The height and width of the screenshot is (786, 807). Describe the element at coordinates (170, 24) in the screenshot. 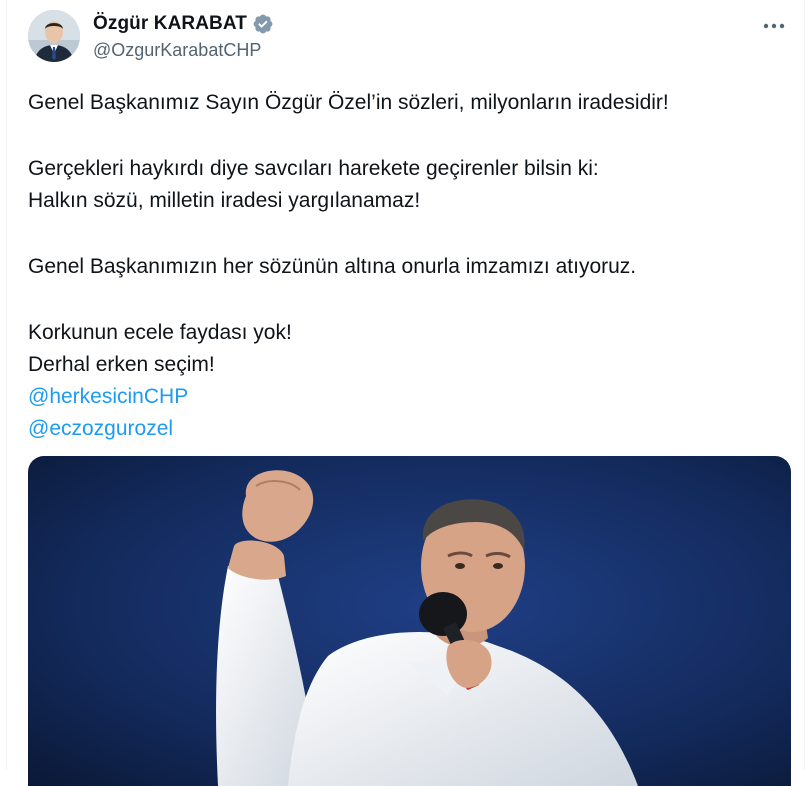

I see `author-display-name: Özgür KARABAT` at that location.